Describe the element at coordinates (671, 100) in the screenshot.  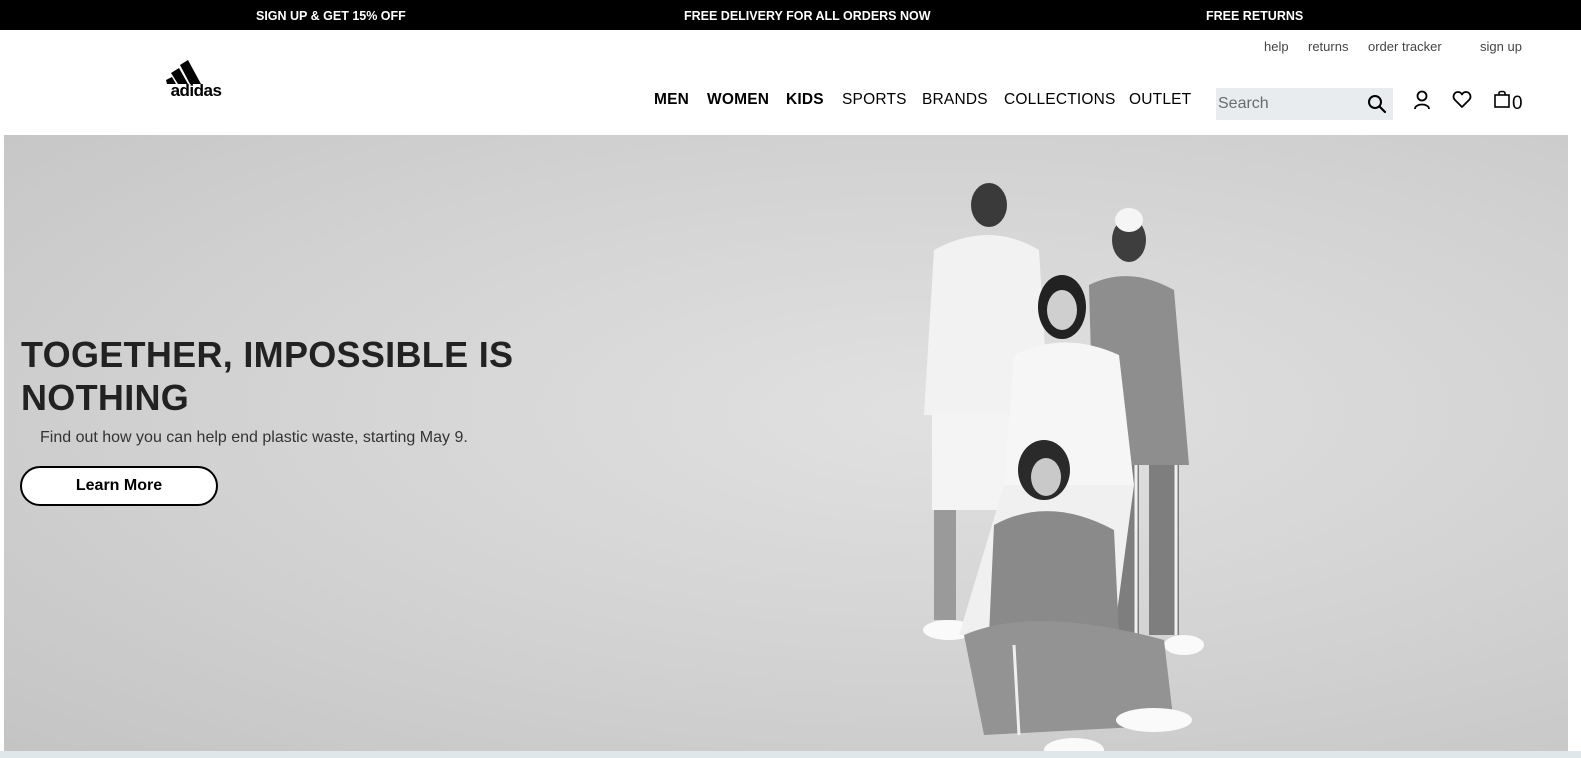
I see `nav-men: MEN` at that location.